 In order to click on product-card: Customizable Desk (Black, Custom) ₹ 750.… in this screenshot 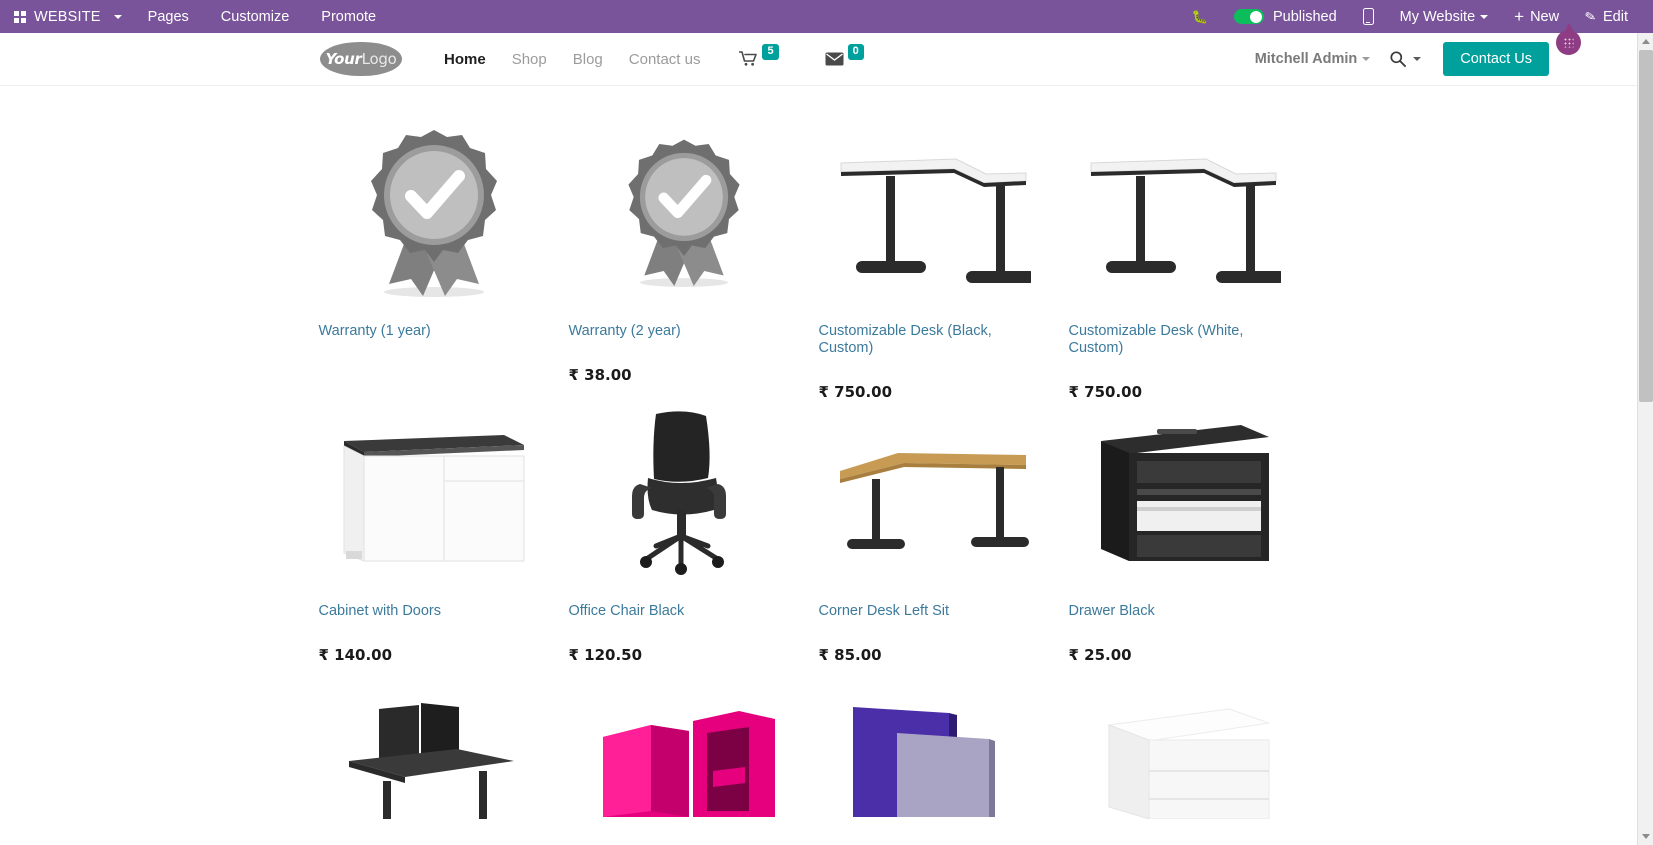, I will do `click(944, 258)`.